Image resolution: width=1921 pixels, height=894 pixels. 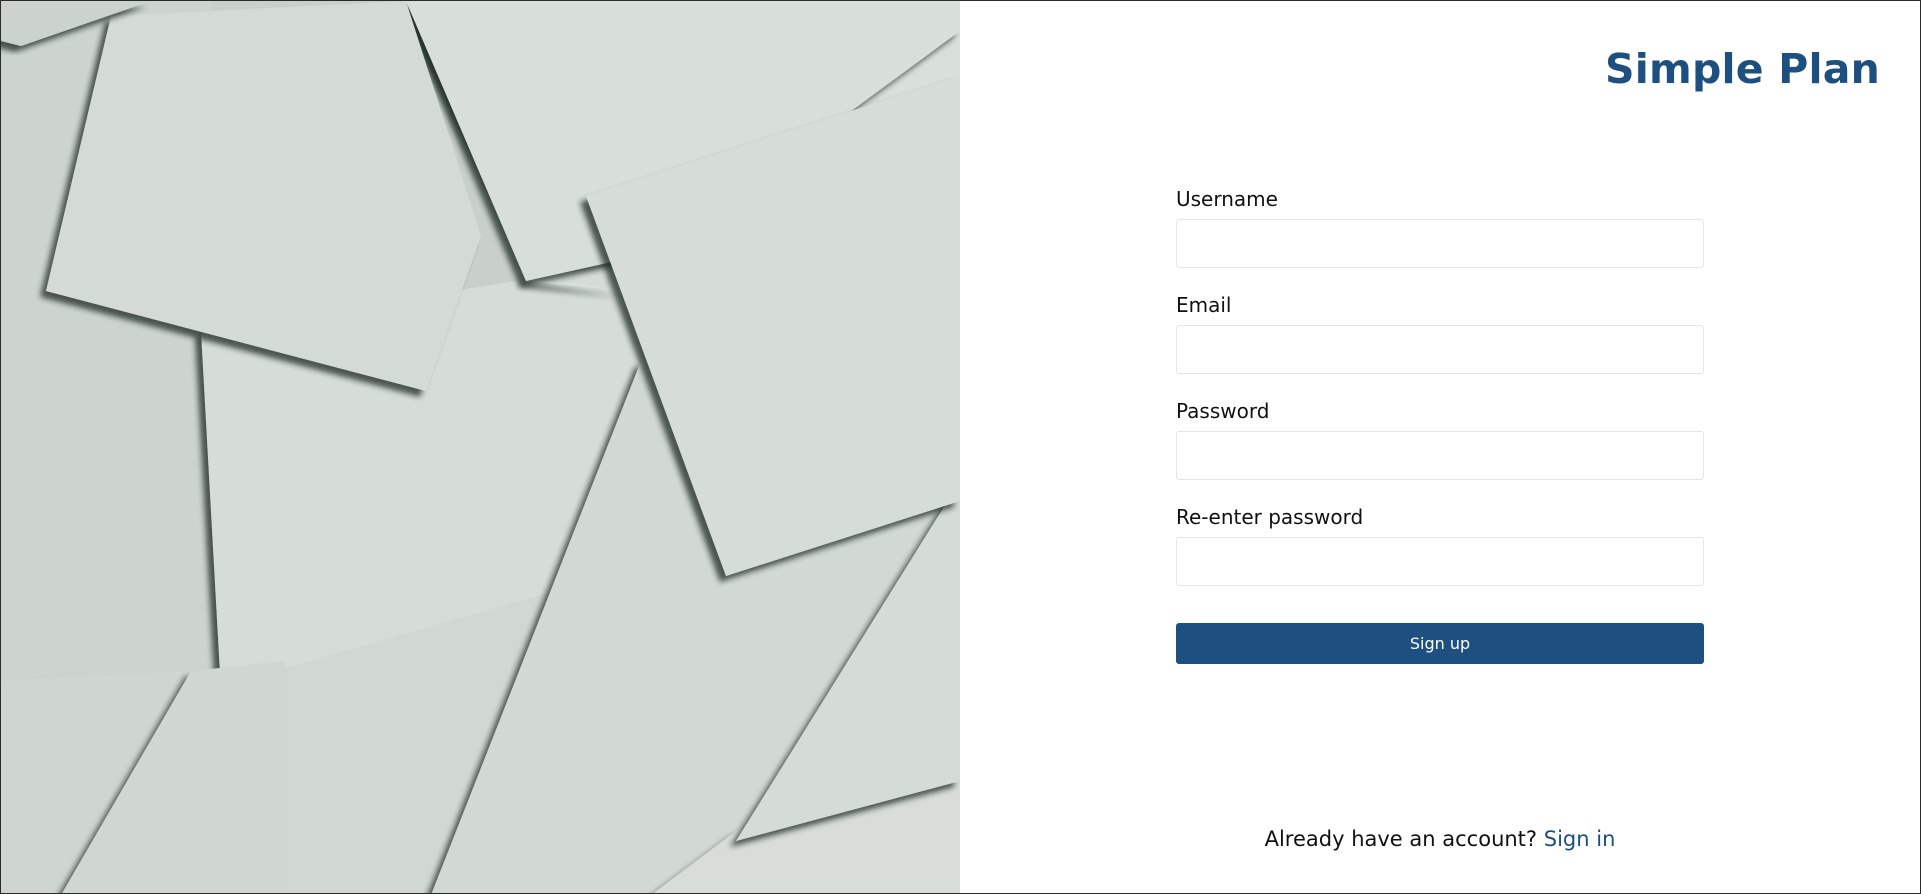 I want to click on confirm-password-input, so click(x=1440, y=561).